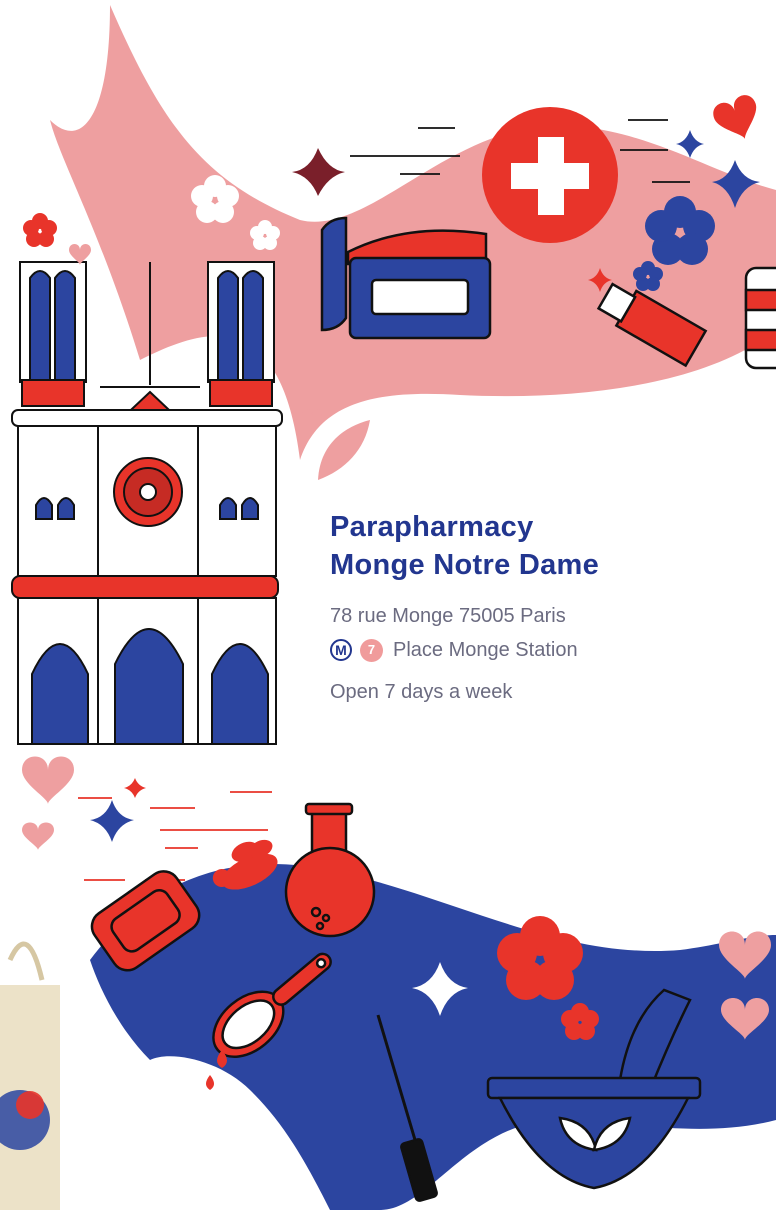  What do you see at coordinates (760, 318) in the screenshot?
I see `spray-bottle-icon` at bounding box center [760, 318].